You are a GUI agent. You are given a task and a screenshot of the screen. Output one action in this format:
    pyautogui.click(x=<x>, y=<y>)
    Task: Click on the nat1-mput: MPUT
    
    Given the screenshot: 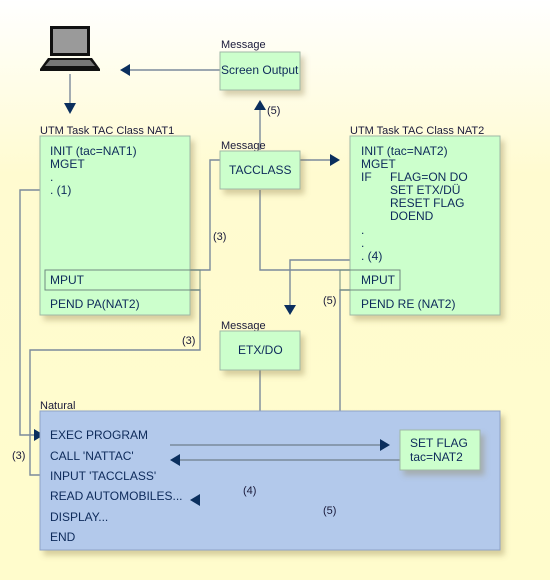 What is the action you would take?
    pyautogui.click(x=67, y=280)
    